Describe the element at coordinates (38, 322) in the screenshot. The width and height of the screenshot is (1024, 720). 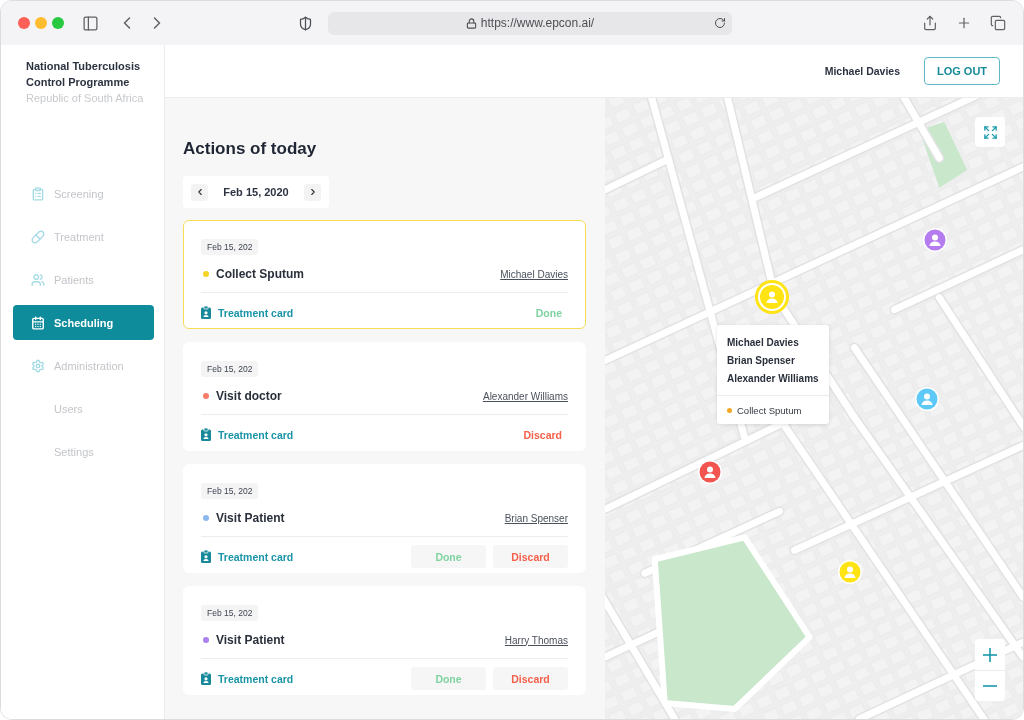
I see `calendar-icon` at that location.